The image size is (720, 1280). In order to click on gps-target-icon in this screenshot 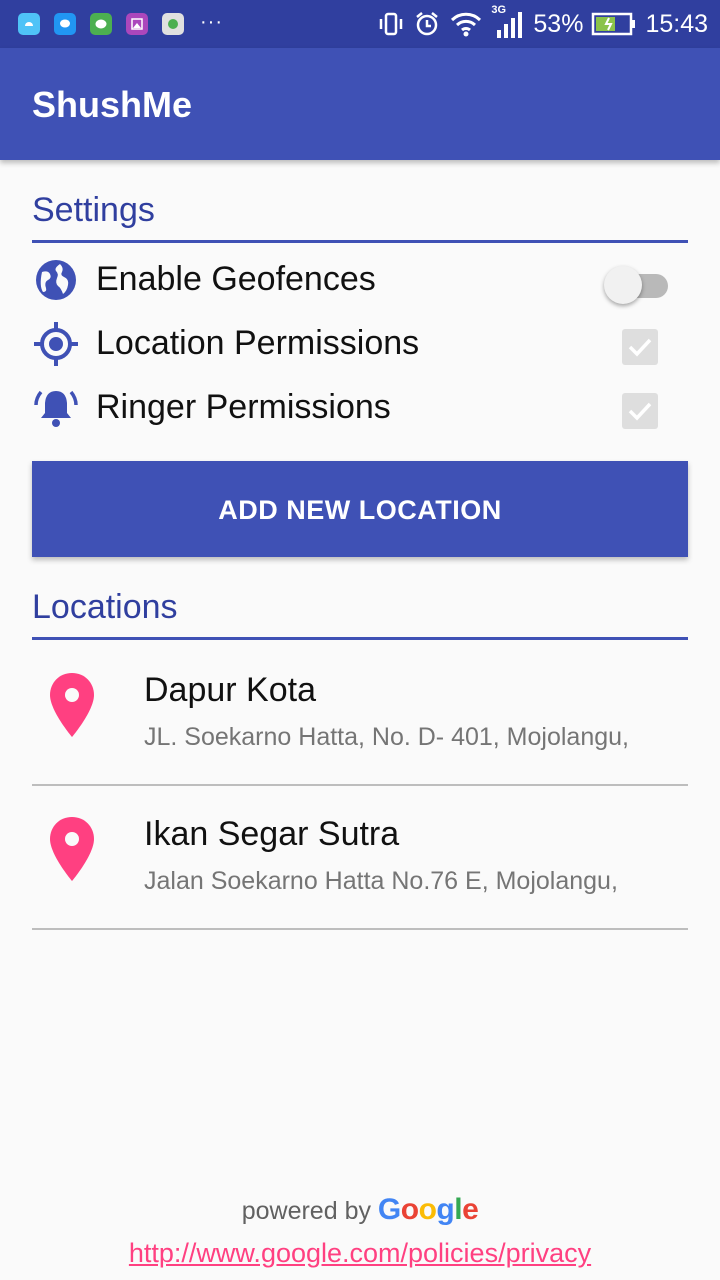, I will do `click(56, 344)`.